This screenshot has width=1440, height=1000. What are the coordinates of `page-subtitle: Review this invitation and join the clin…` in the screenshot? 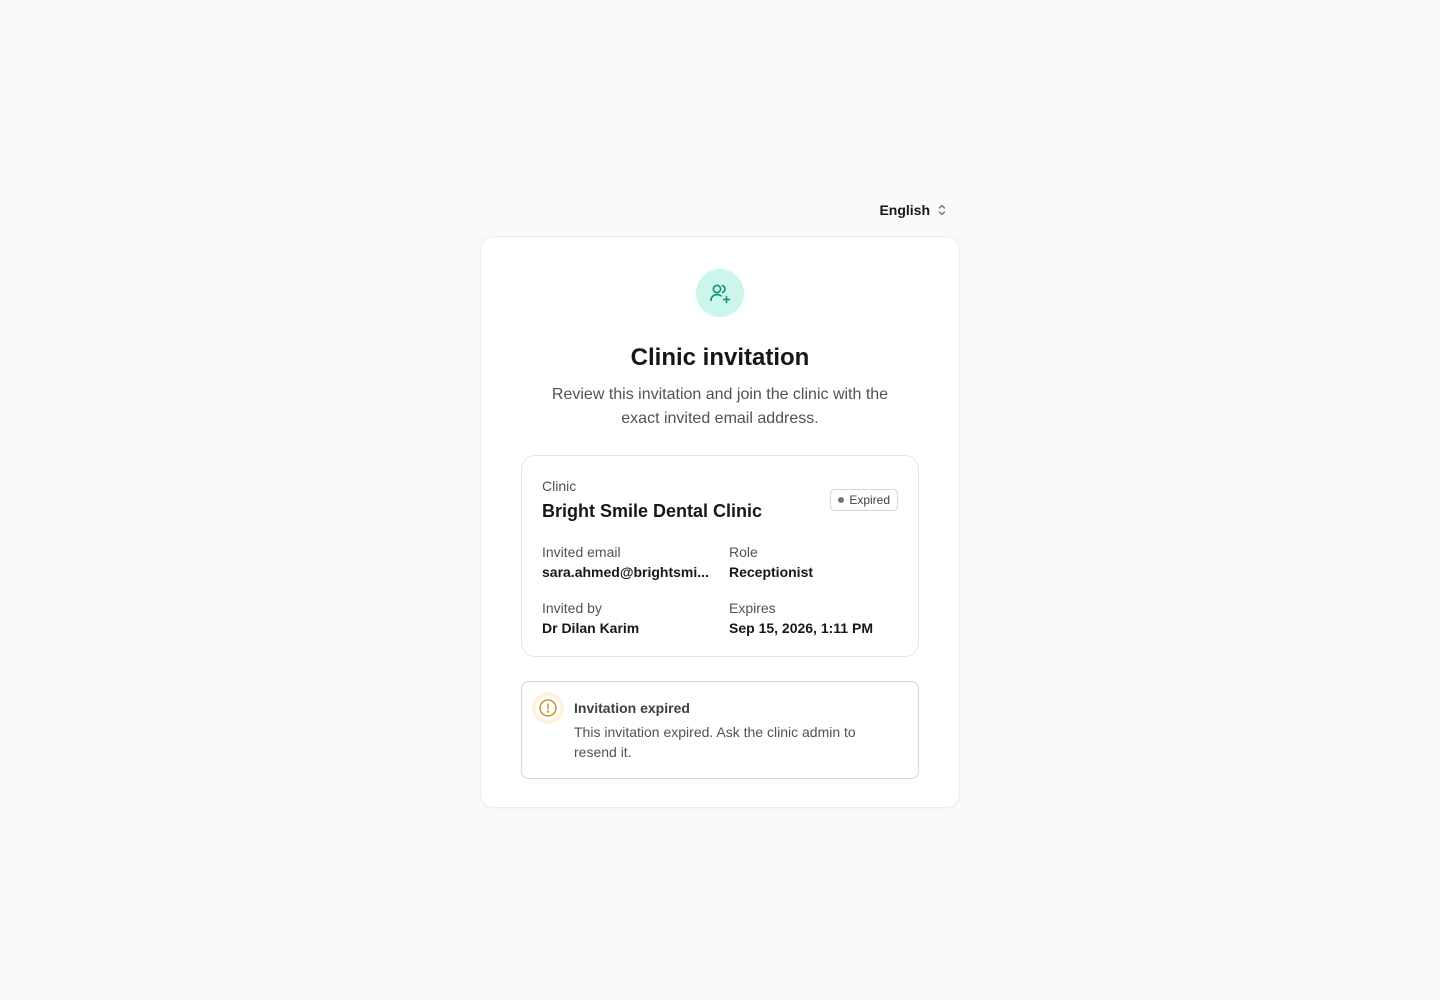 It's located at (720, 406).